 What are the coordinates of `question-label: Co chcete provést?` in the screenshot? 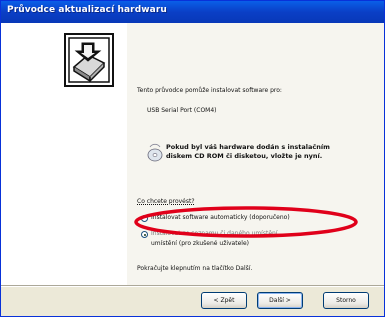 It's located at (166, 201).